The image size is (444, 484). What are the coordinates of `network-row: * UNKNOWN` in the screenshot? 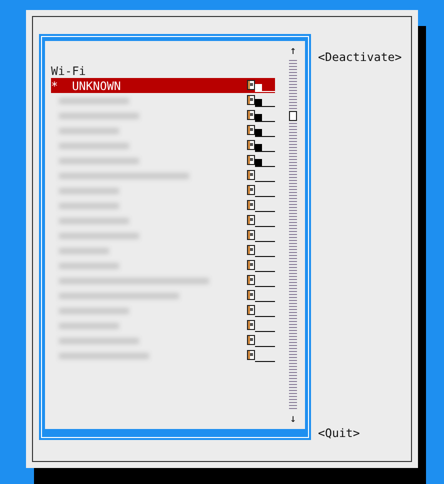 It's located at (163, 85).